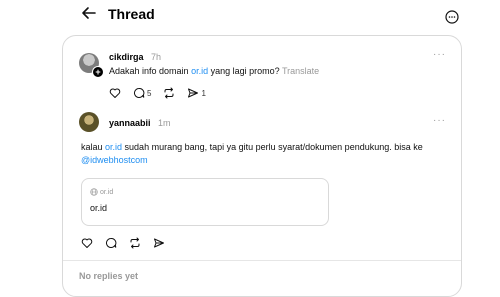 Image resolution: width=500 pixels, height=297 pixels. Describe the element at coordinates (113, 147) in the screenshot. I see `reply-domain-link: or.id` at that location.